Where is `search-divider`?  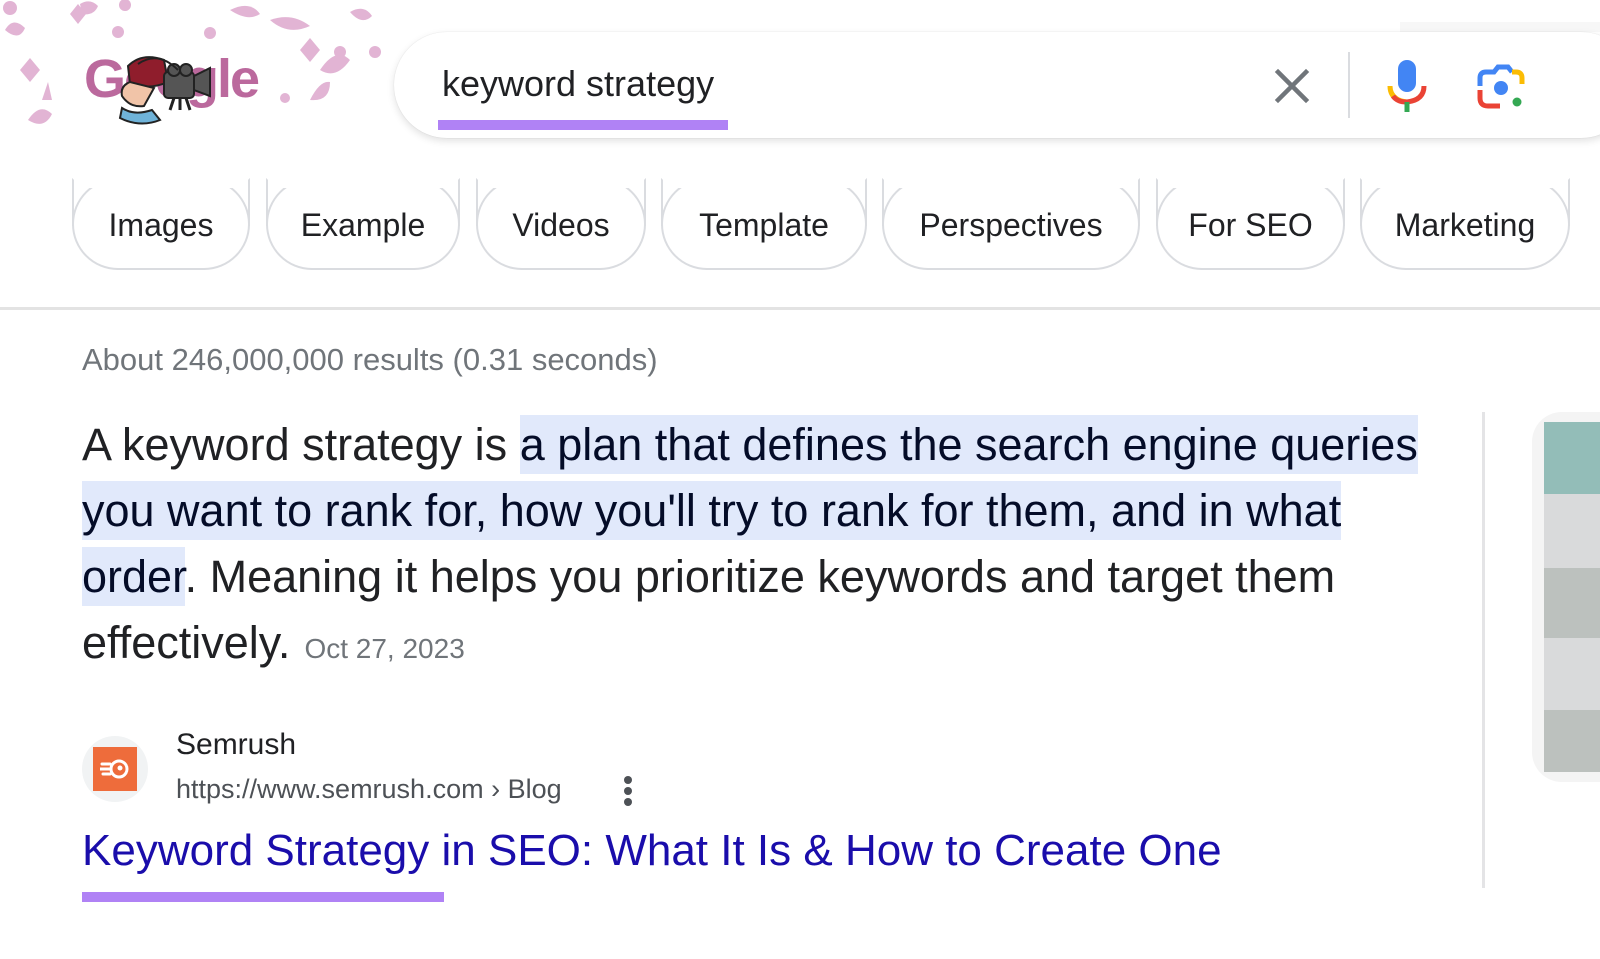
search-divider is located at coordinates (1349, 85).